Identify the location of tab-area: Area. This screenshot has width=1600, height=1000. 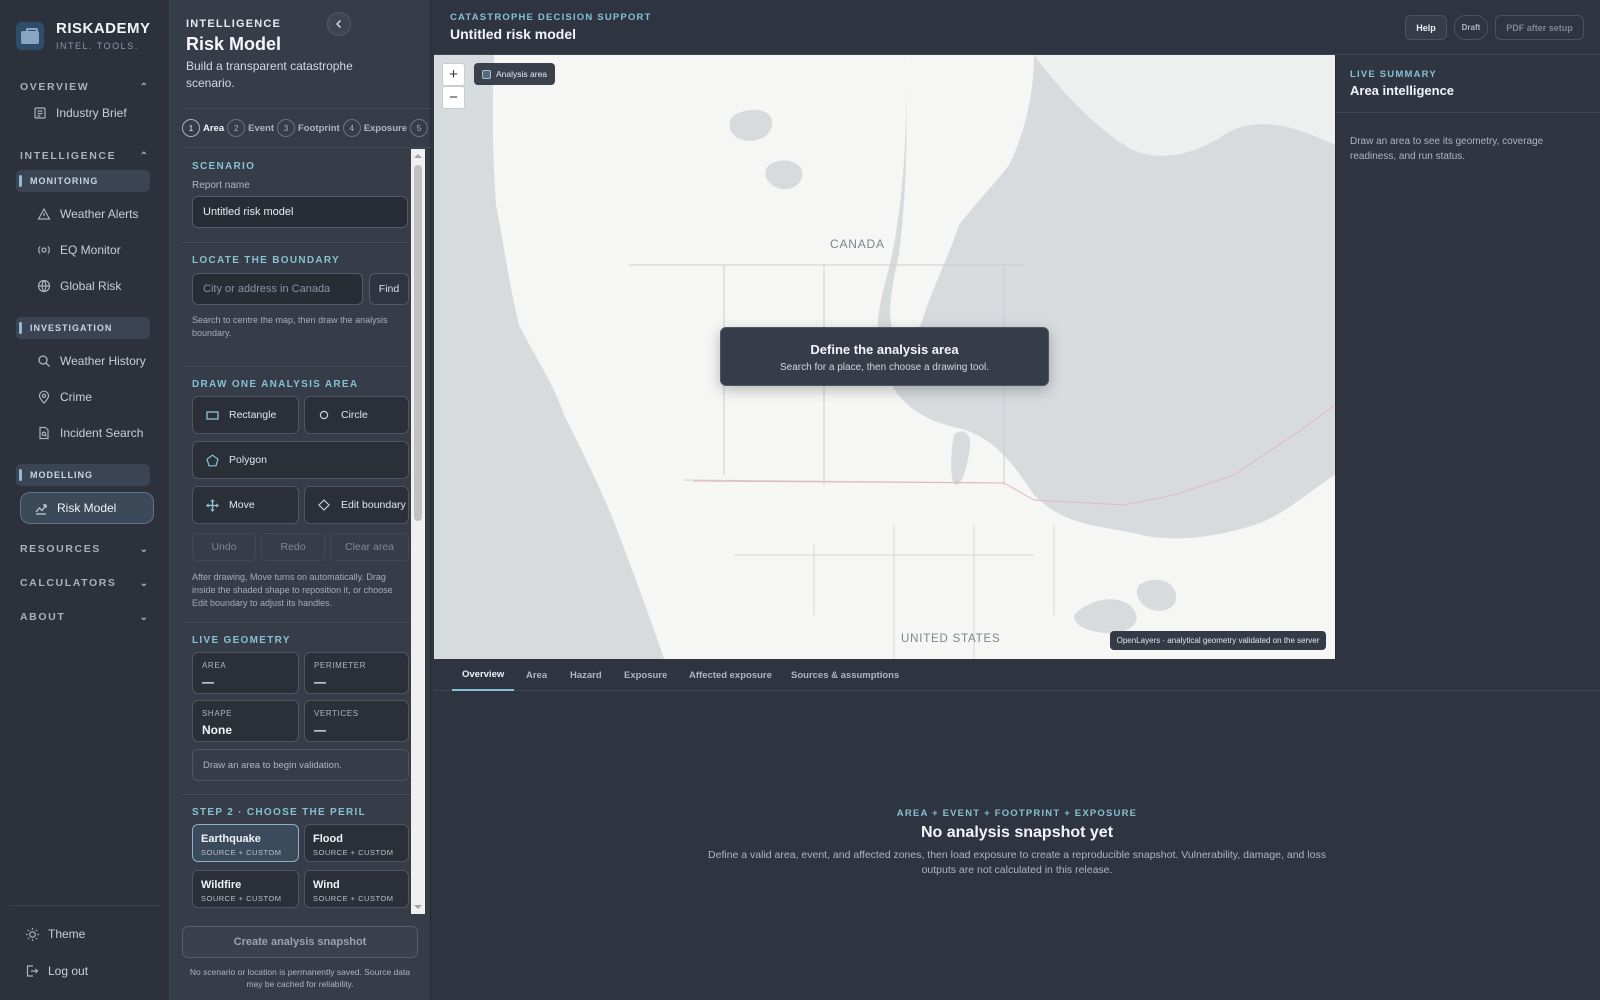
(536, 675).